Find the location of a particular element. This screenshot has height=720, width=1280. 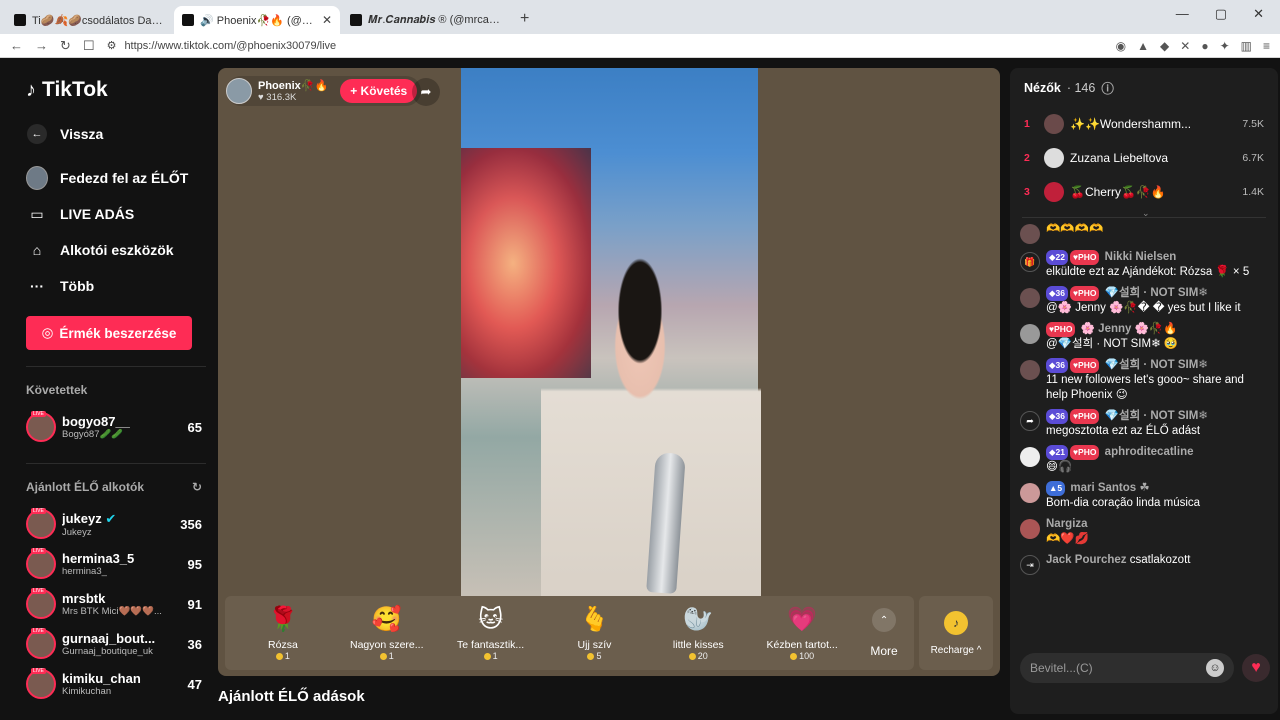

rose-icon: 🌹 is located at coordinates (282, 619).